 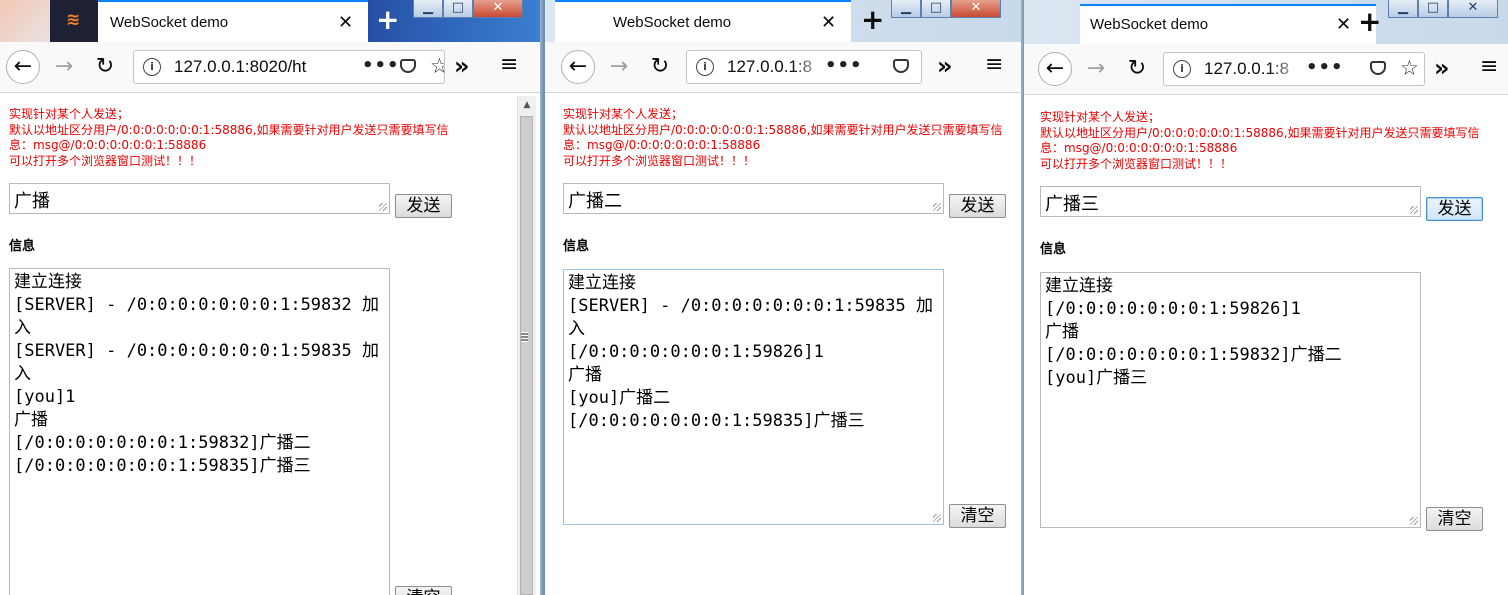 I want to click on message-input-value: 广播三, so click(x=1072, y=204).